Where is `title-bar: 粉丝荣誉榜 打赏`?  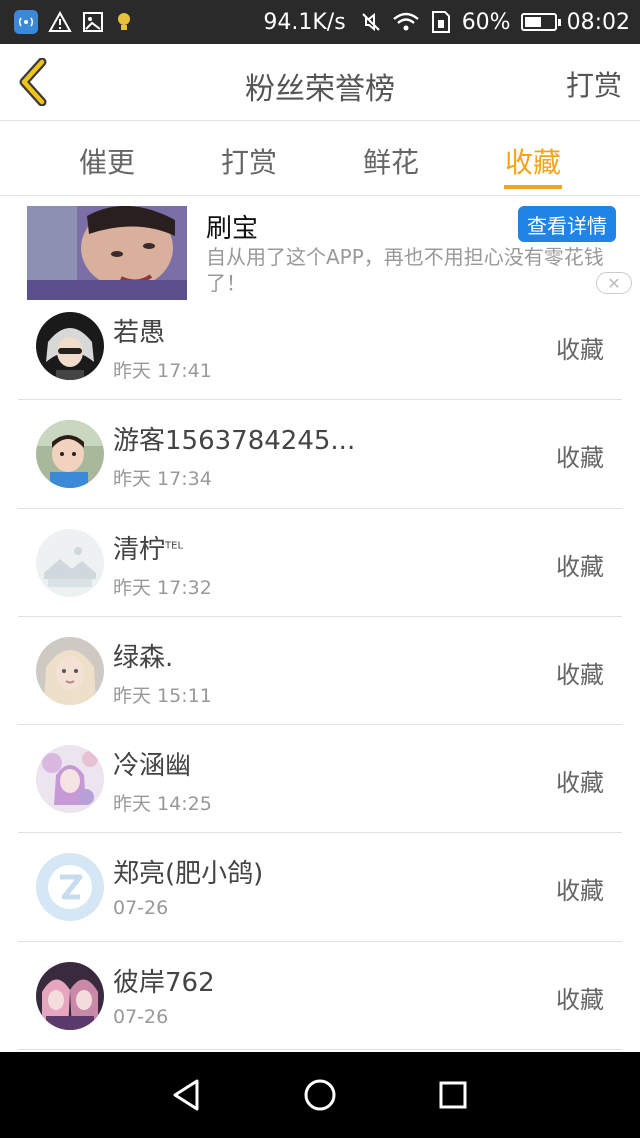
title-bar: 粉丝荣誉榜 打赏 is located at coordinates (320, 82).